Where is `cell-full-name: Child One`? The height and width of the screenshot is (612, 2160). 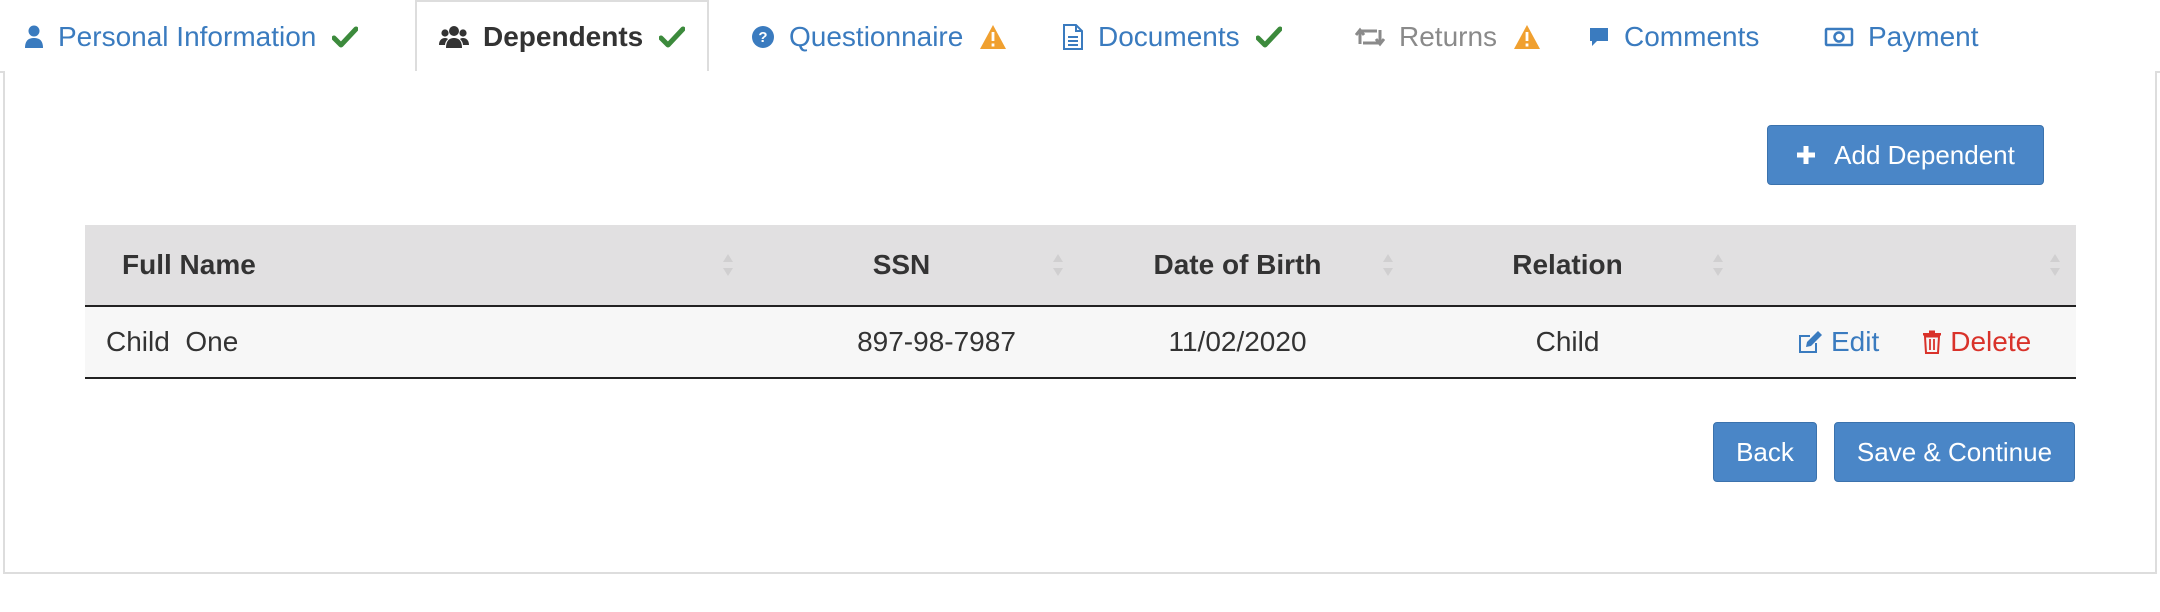
cell-full-name: Child One is located at coordinates (172, 341).